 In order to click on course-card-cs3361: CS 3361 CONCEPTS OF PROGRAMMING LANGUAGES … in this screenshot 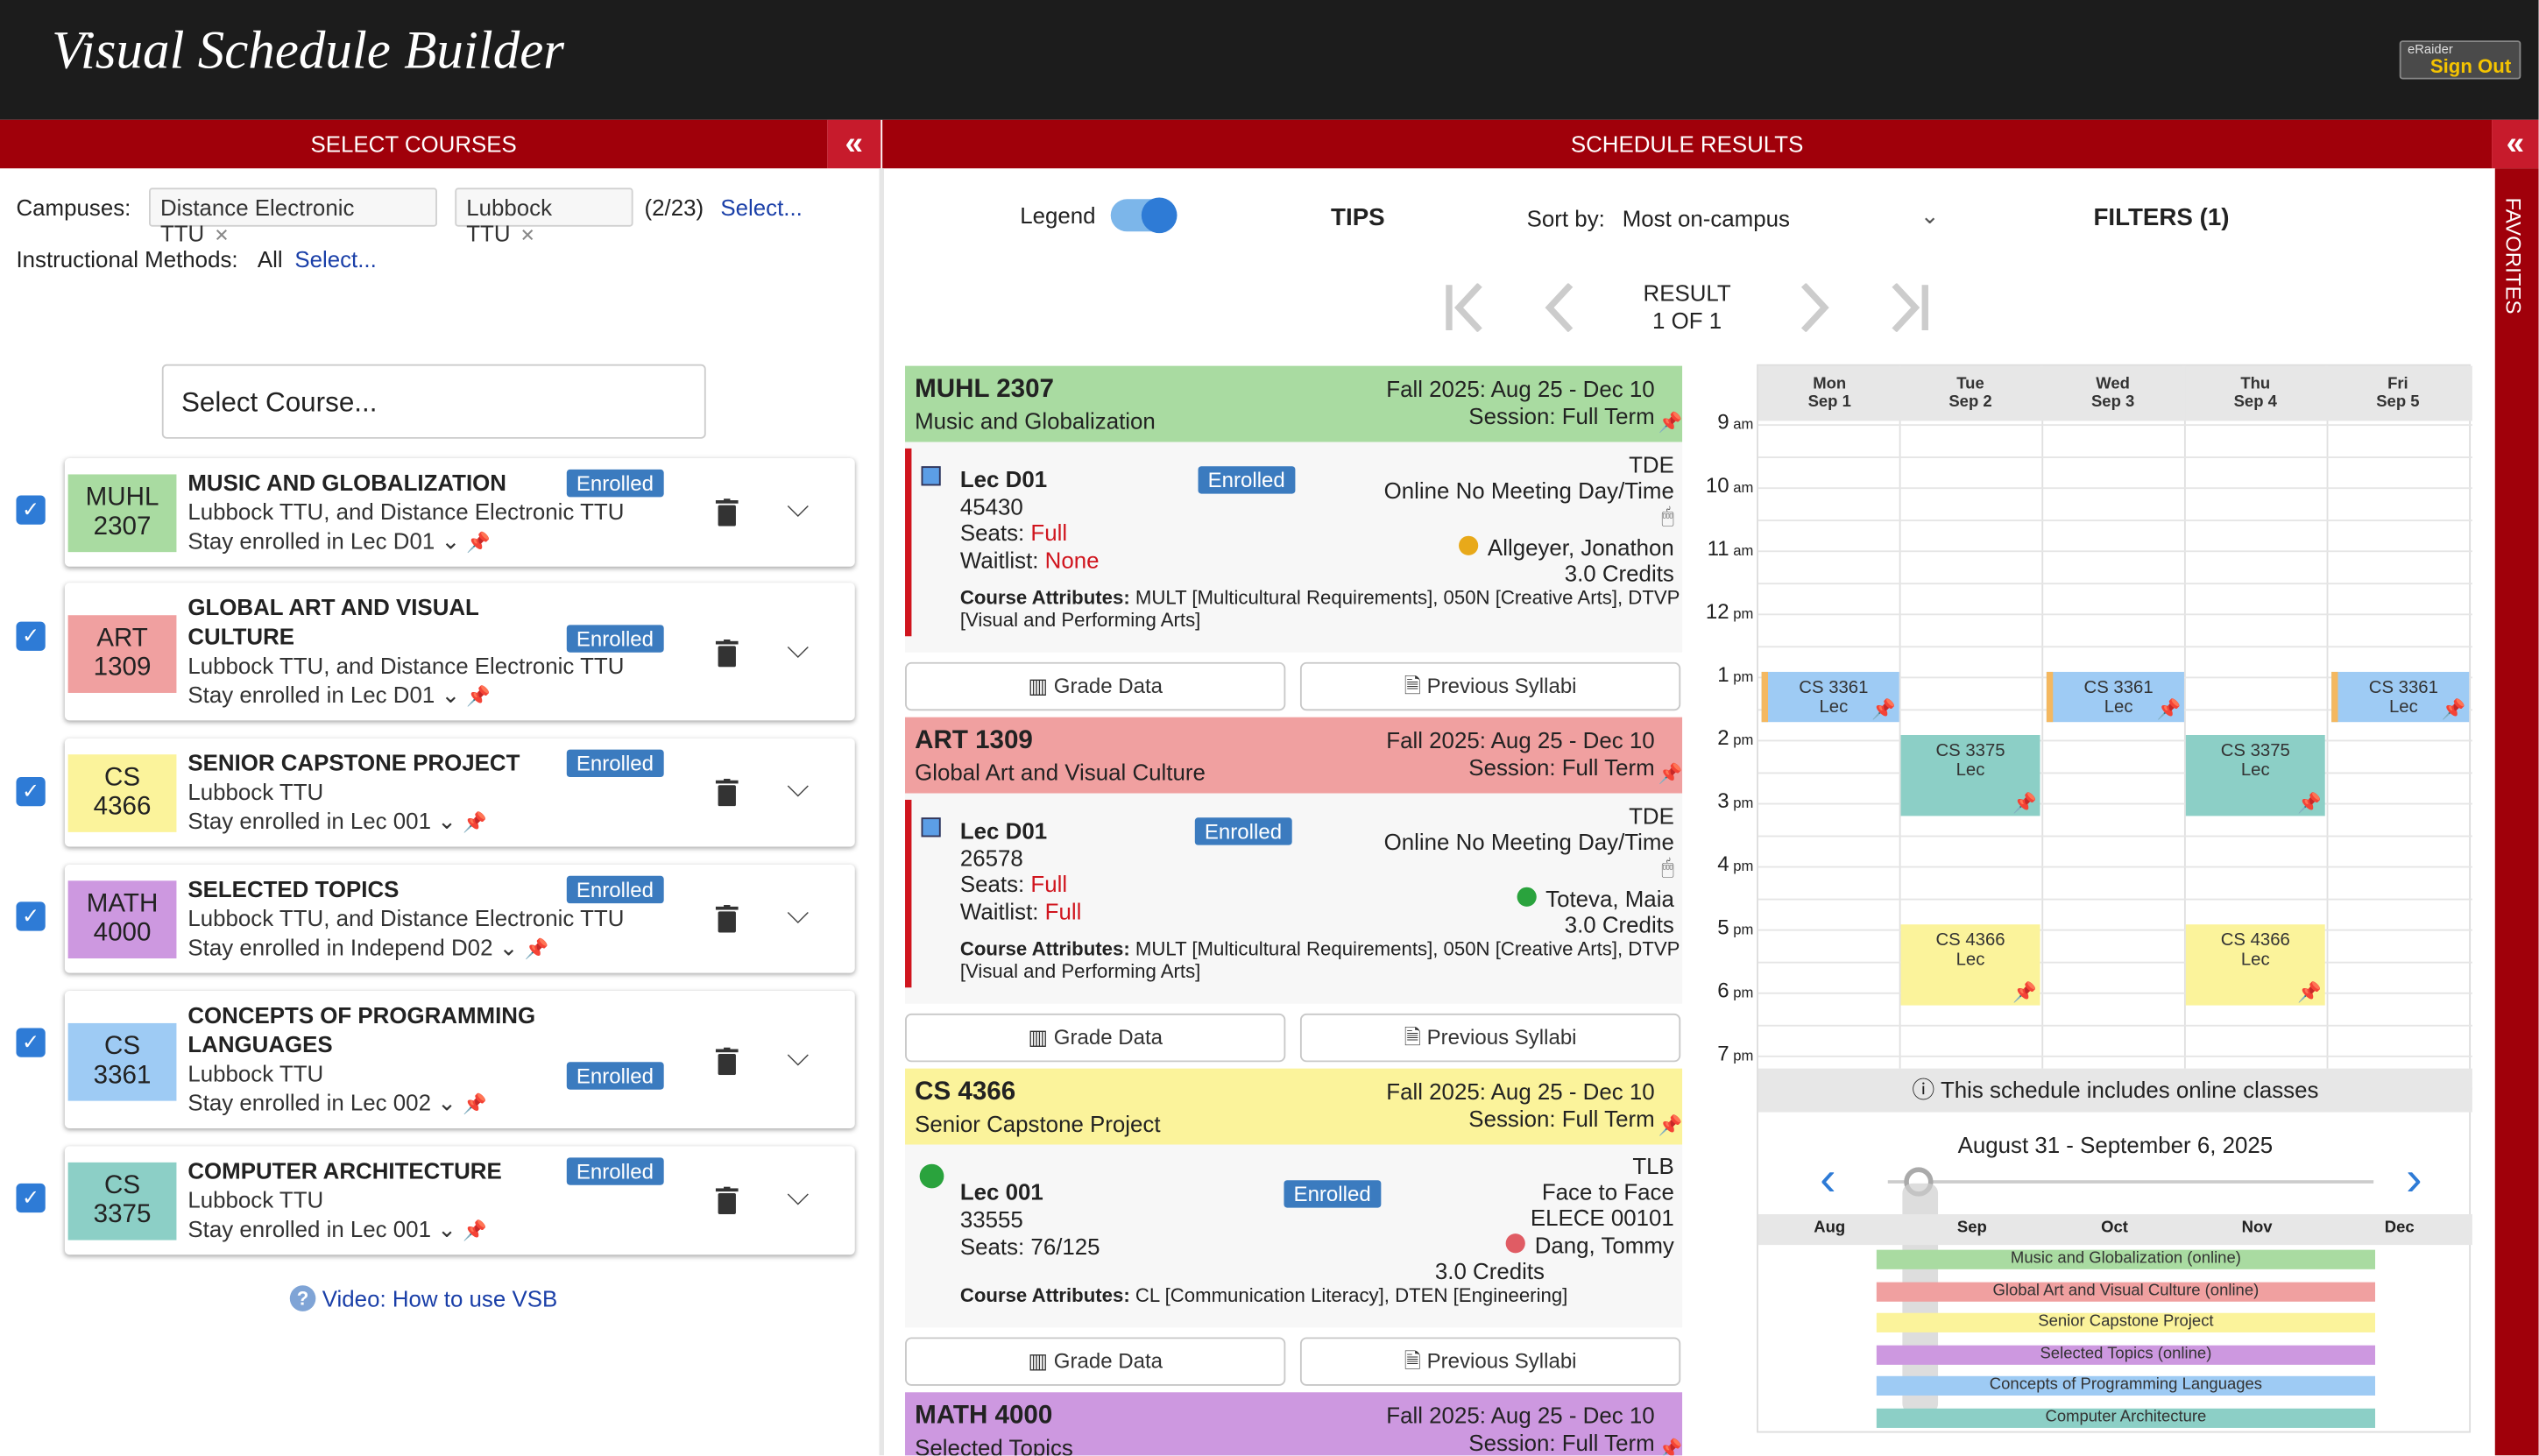, I will do `click(459, 1059)`.